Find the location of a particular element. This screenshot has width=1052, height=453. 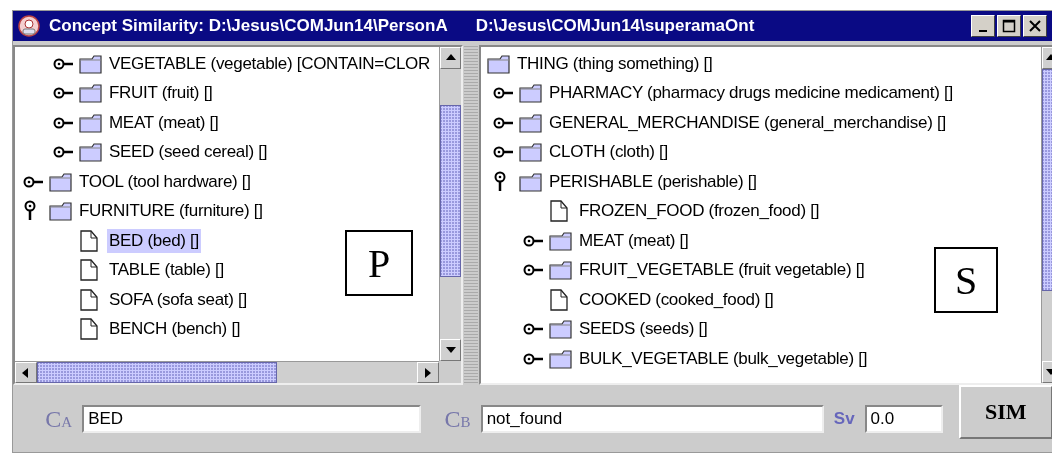

maximize-button is located at coordinates (1009, 26).